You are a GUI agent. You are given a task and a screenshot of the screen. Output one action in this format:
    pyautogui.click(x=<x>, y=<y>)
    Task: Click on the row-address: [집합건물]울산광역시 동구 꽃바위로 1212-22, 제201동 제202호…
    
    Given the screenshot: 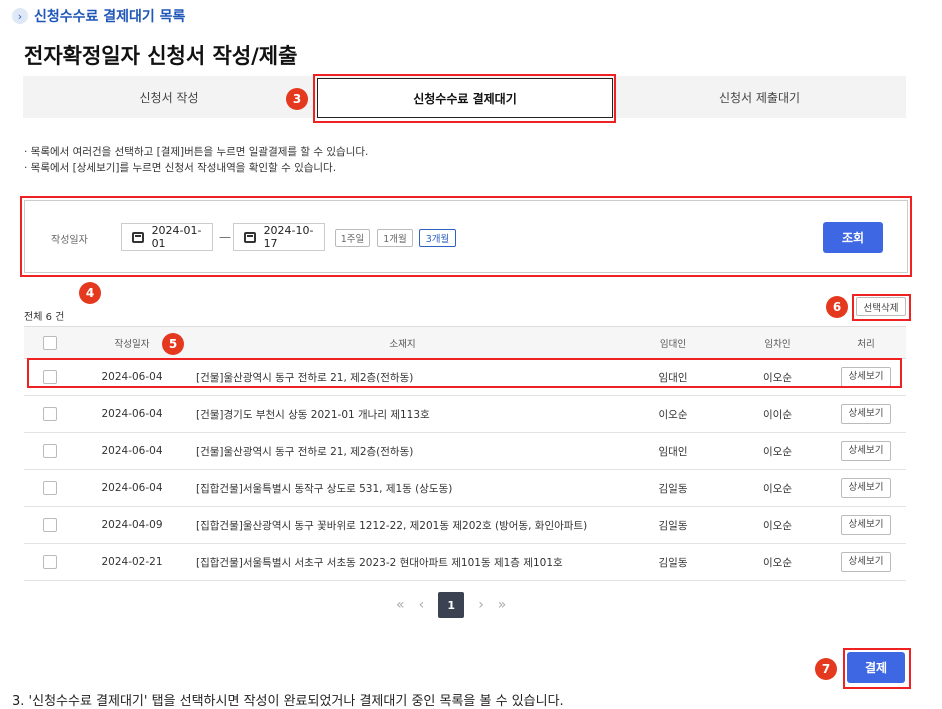 What is the action you would take?
    pyautogui.click(x=402, y=525)
    